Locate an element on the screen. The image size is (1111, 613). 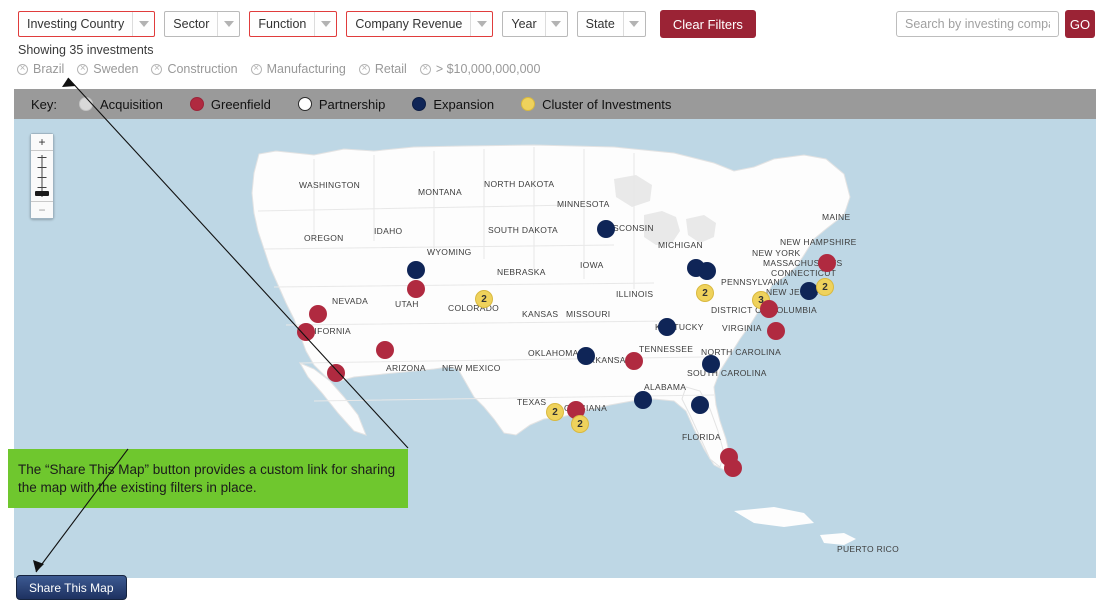
zoom-in-button: + is located at coordinates (42, 142).